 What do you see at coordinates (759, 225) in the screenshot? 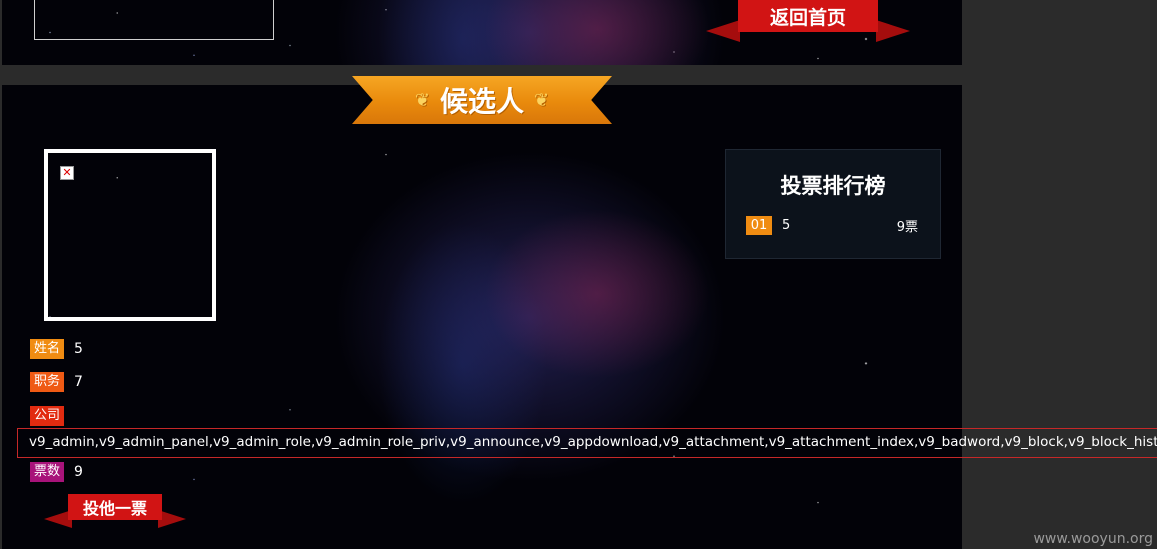
I see `ranking-number: 01` at bounding box center [759, 225].